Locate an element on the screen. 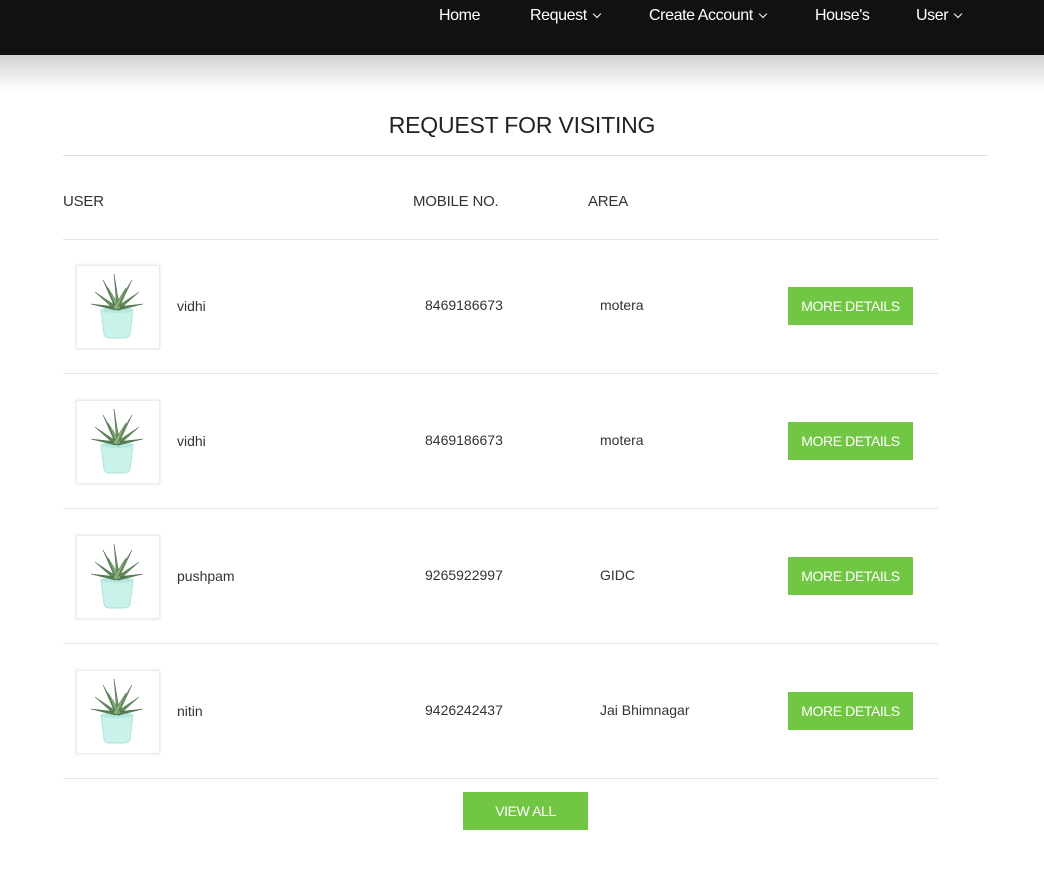 This screenshot has width=1044, height=869. nav-request: Request is located at coordinates (566, 16).